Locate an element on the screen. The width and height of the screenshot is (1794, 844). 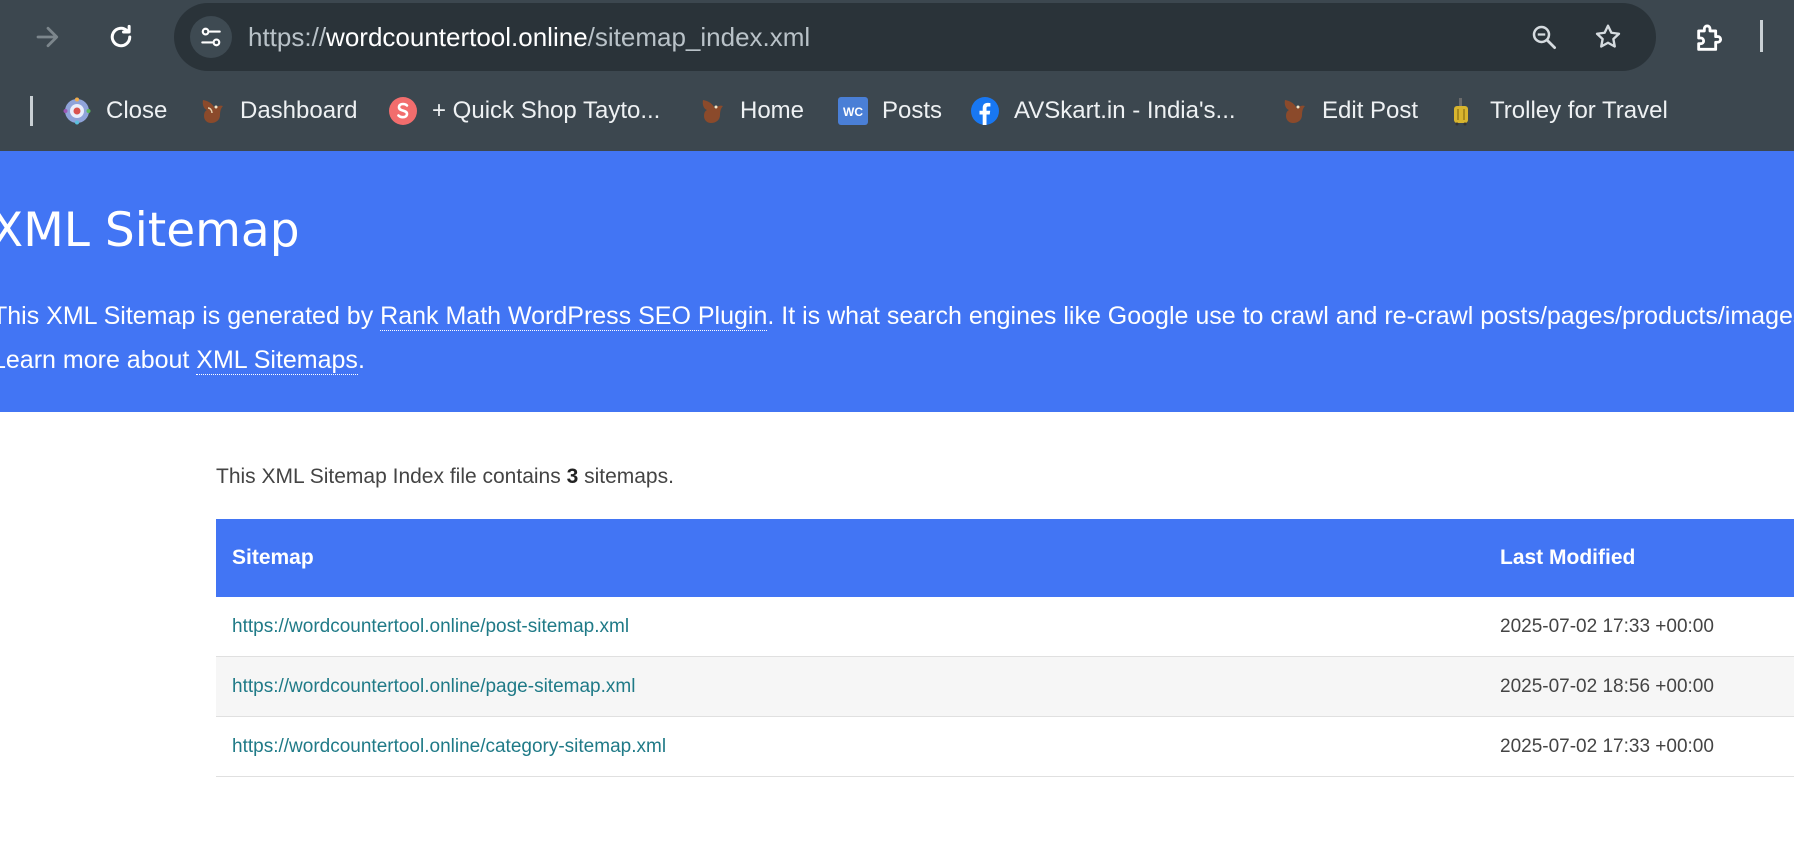
magnifier-icon is located at coordinates (1544, 37).